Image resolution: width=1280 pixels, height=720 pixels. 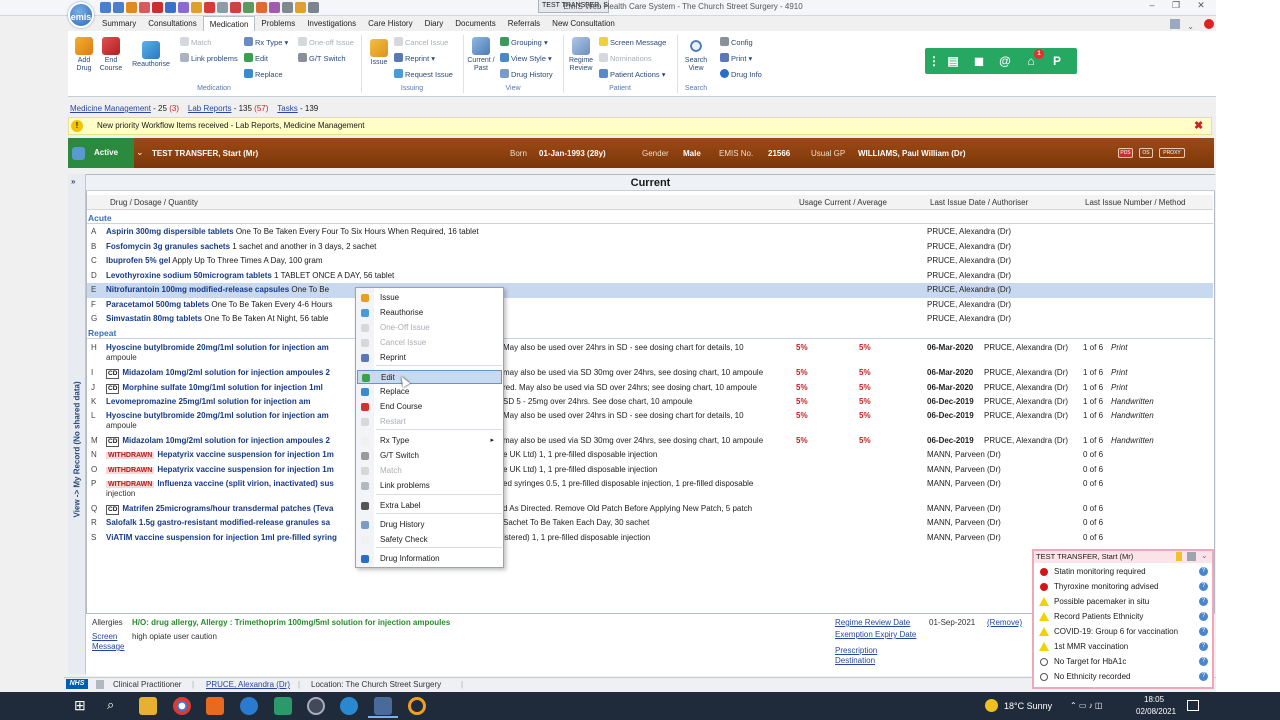 What do you see at coordinates (583, 23) in the screenshot?
I see `tab-new-consultation: New Consultation` at bounding box center [583, 23].